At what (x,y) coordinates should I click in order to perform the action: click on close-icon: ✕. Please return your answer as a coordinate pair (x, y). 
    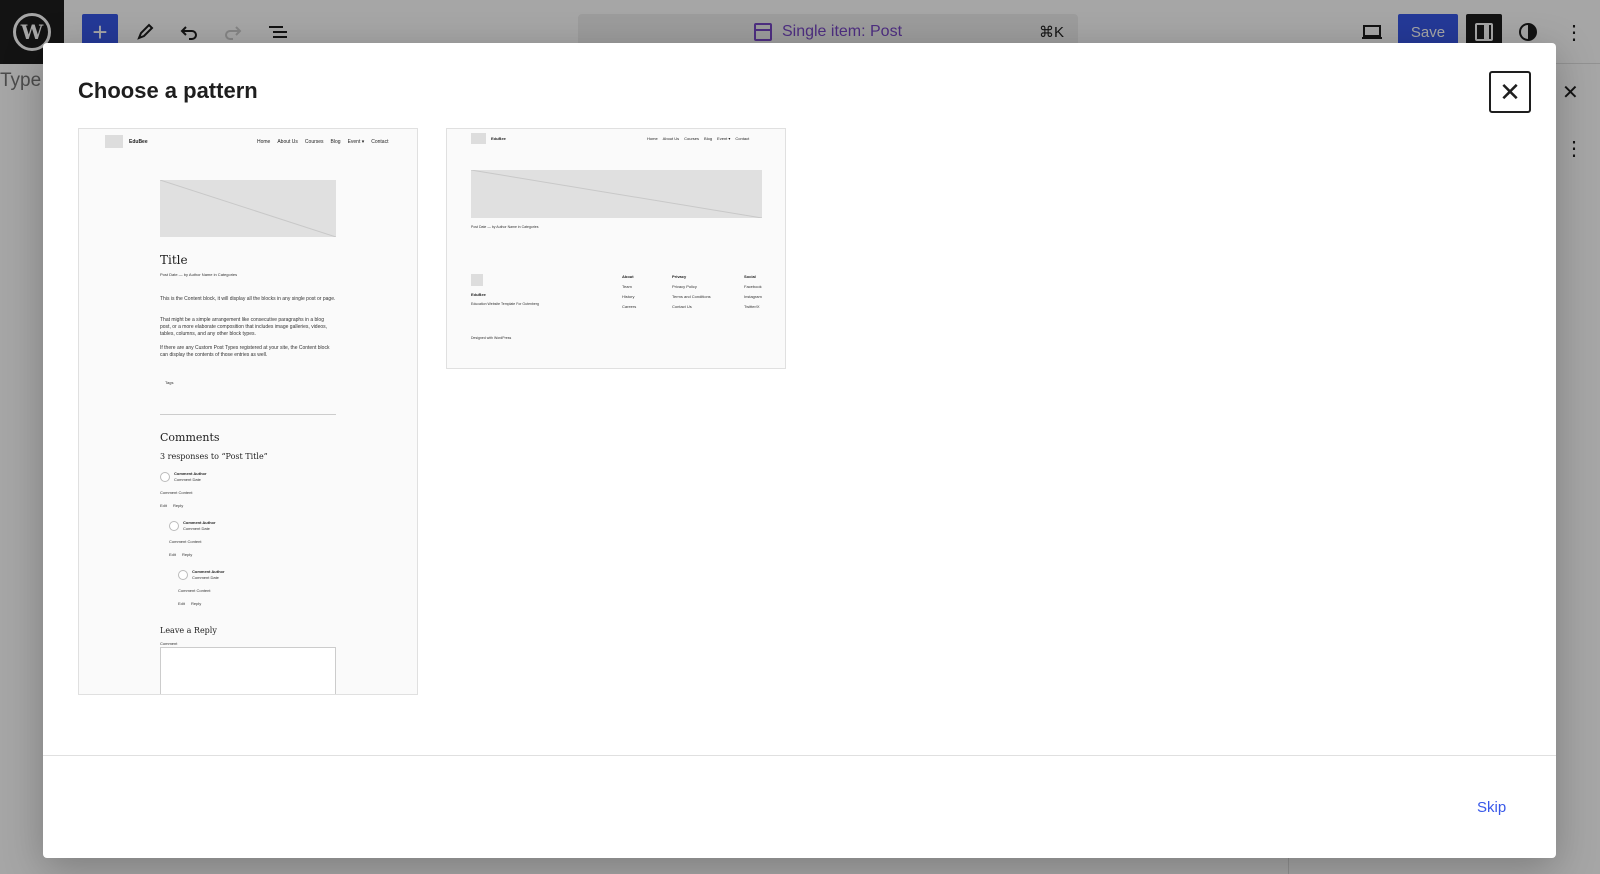
    Looking at the image, I should click on (1510, 91).